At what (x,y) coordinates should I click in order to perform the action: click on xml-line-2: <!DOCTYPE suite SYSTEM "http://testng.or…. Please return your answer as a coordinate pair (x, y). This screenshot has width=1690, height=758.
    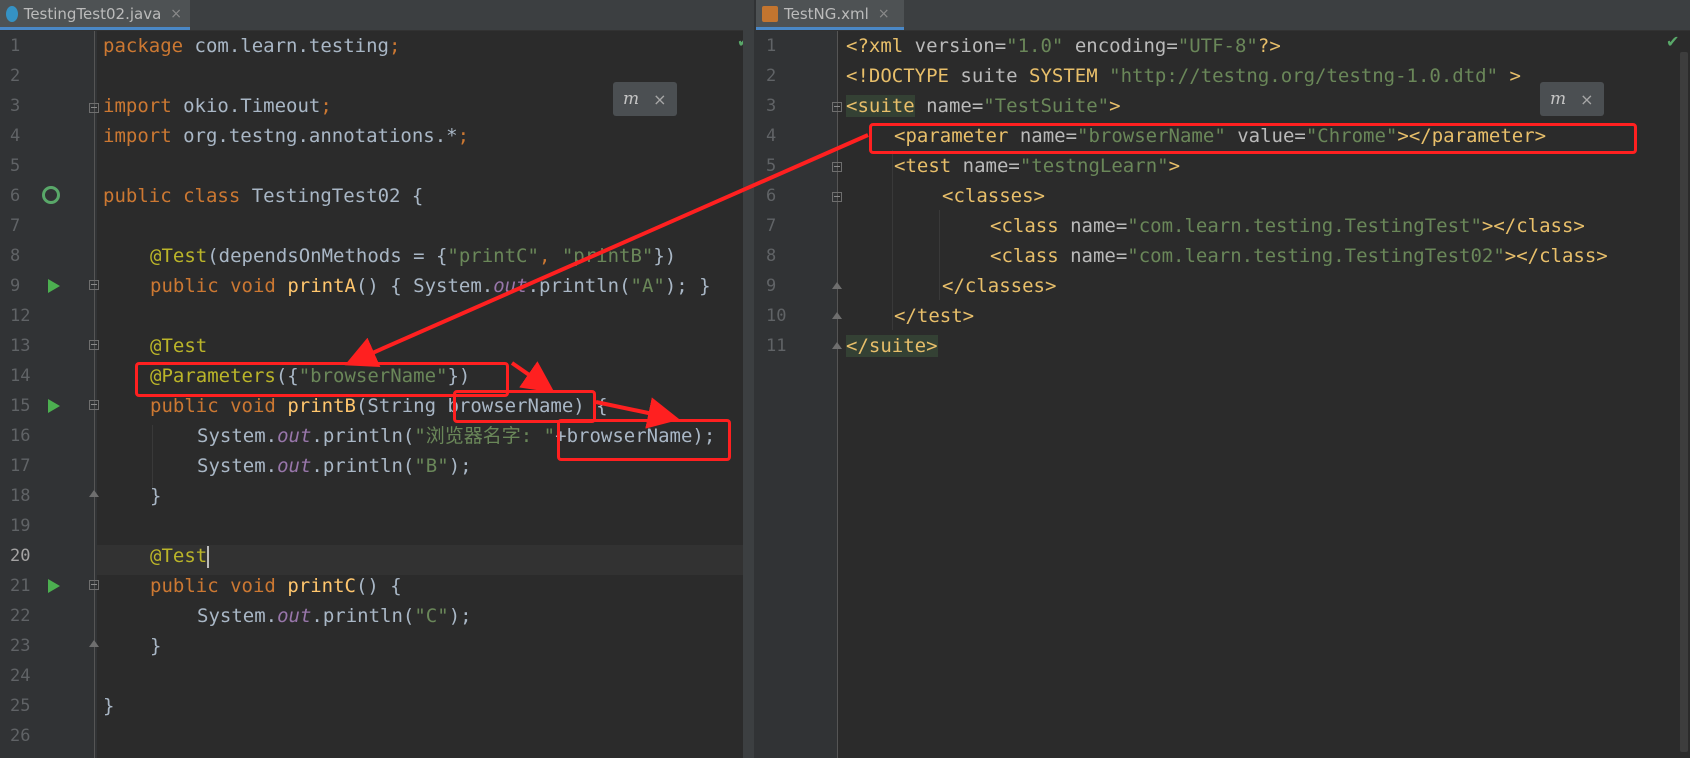
    Looking at the image, I should click on (1183, 76).